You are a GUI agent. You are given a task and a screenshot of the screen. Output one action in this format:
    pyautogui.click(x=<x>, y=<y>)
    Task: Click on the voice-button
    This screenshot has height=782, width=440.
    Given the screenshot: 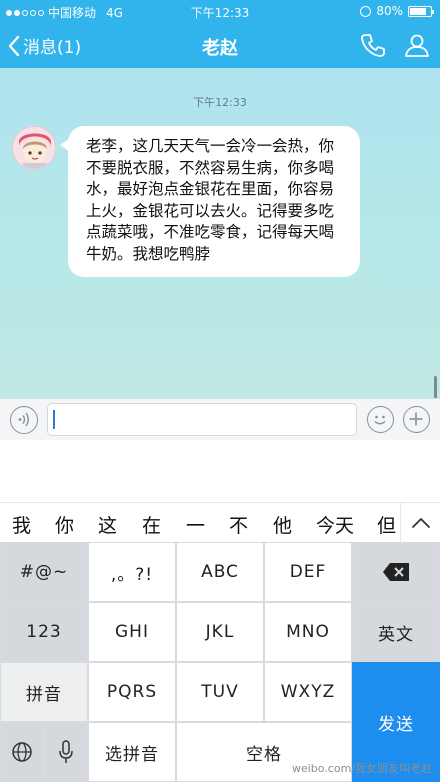 What is the action you would take?
    pyautogui.click(x=24, y=420)
    